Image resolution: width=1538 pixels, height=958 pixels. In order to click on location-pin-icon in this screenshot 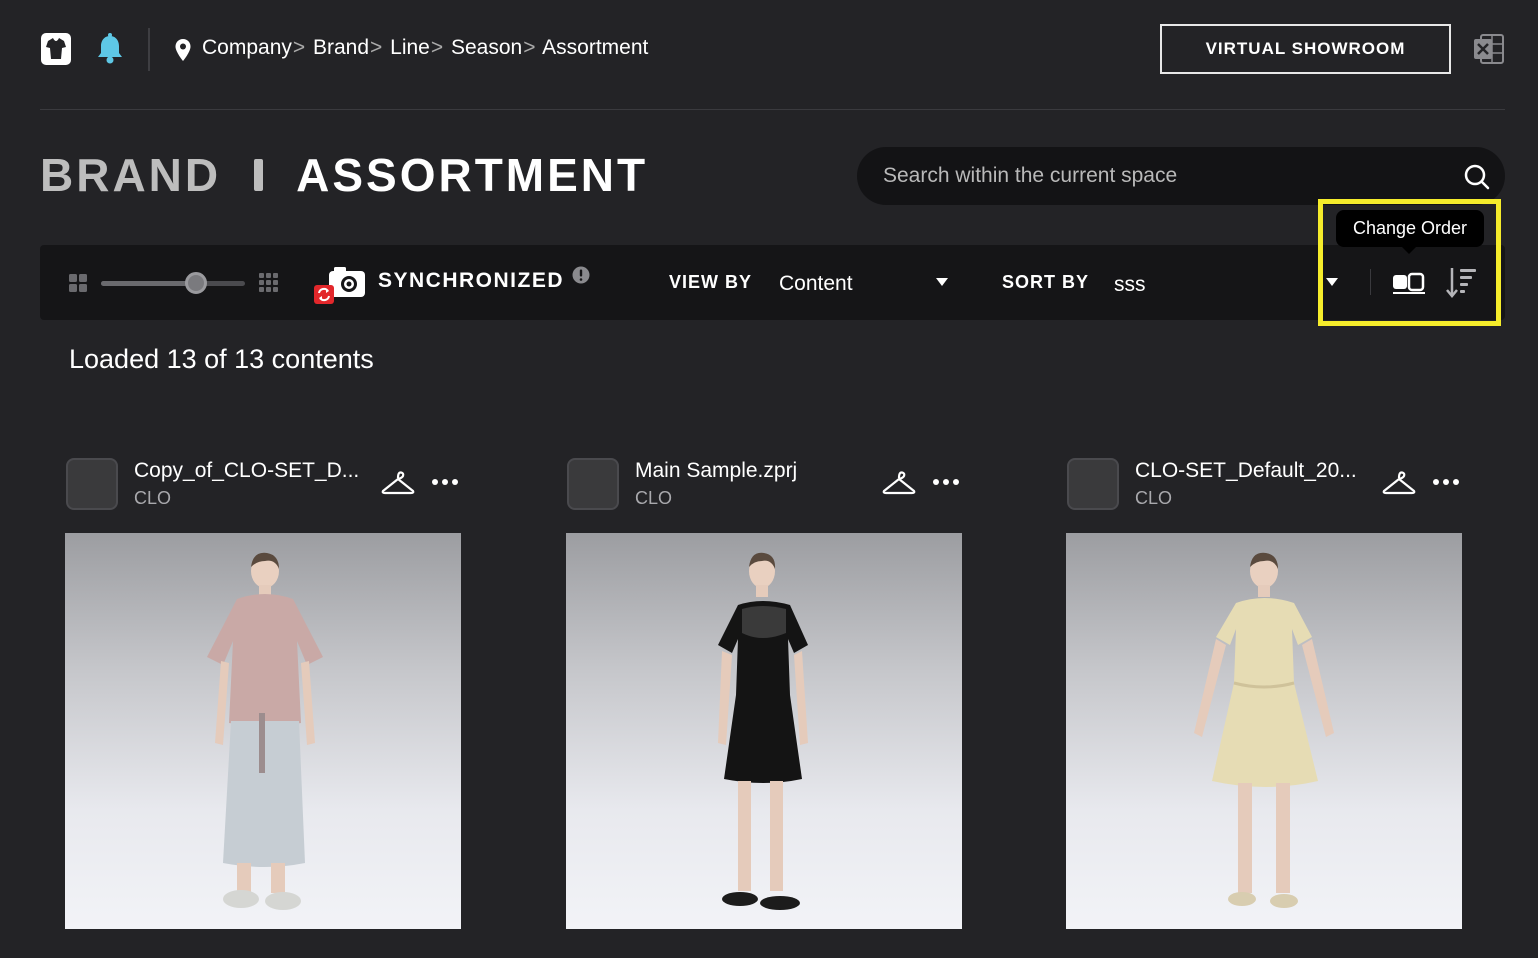, I will do `click(183, 50)`.